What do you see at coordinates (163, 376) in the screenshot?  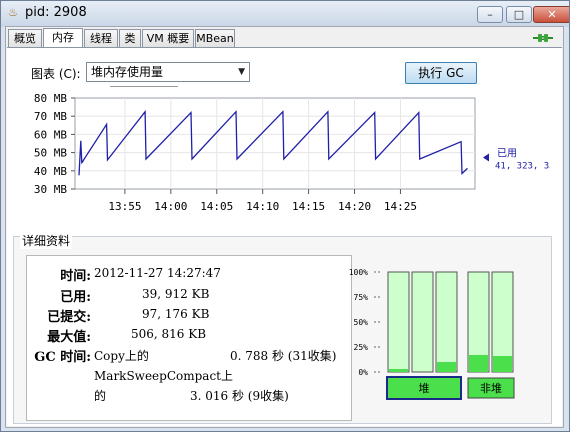 I see `gc-marksweep-label: MarkSweepCompact上` at bounding box center [163, 376].